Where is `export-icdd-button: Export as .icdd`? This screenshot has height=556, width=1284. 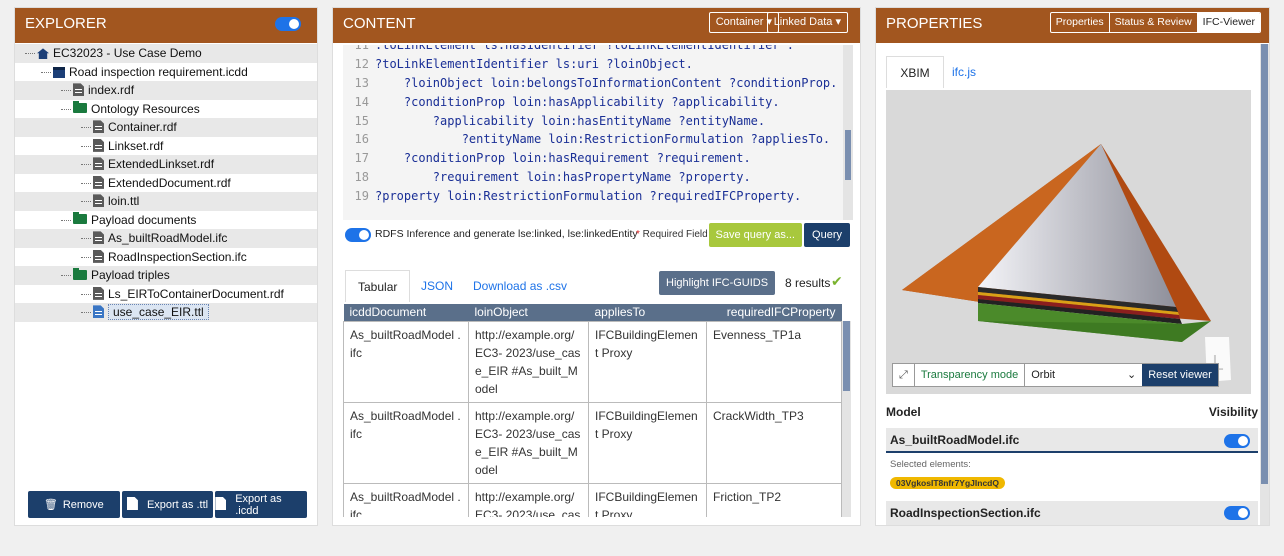 export-icdd-button: Export as .icdd is located at coordinates (261, 504).